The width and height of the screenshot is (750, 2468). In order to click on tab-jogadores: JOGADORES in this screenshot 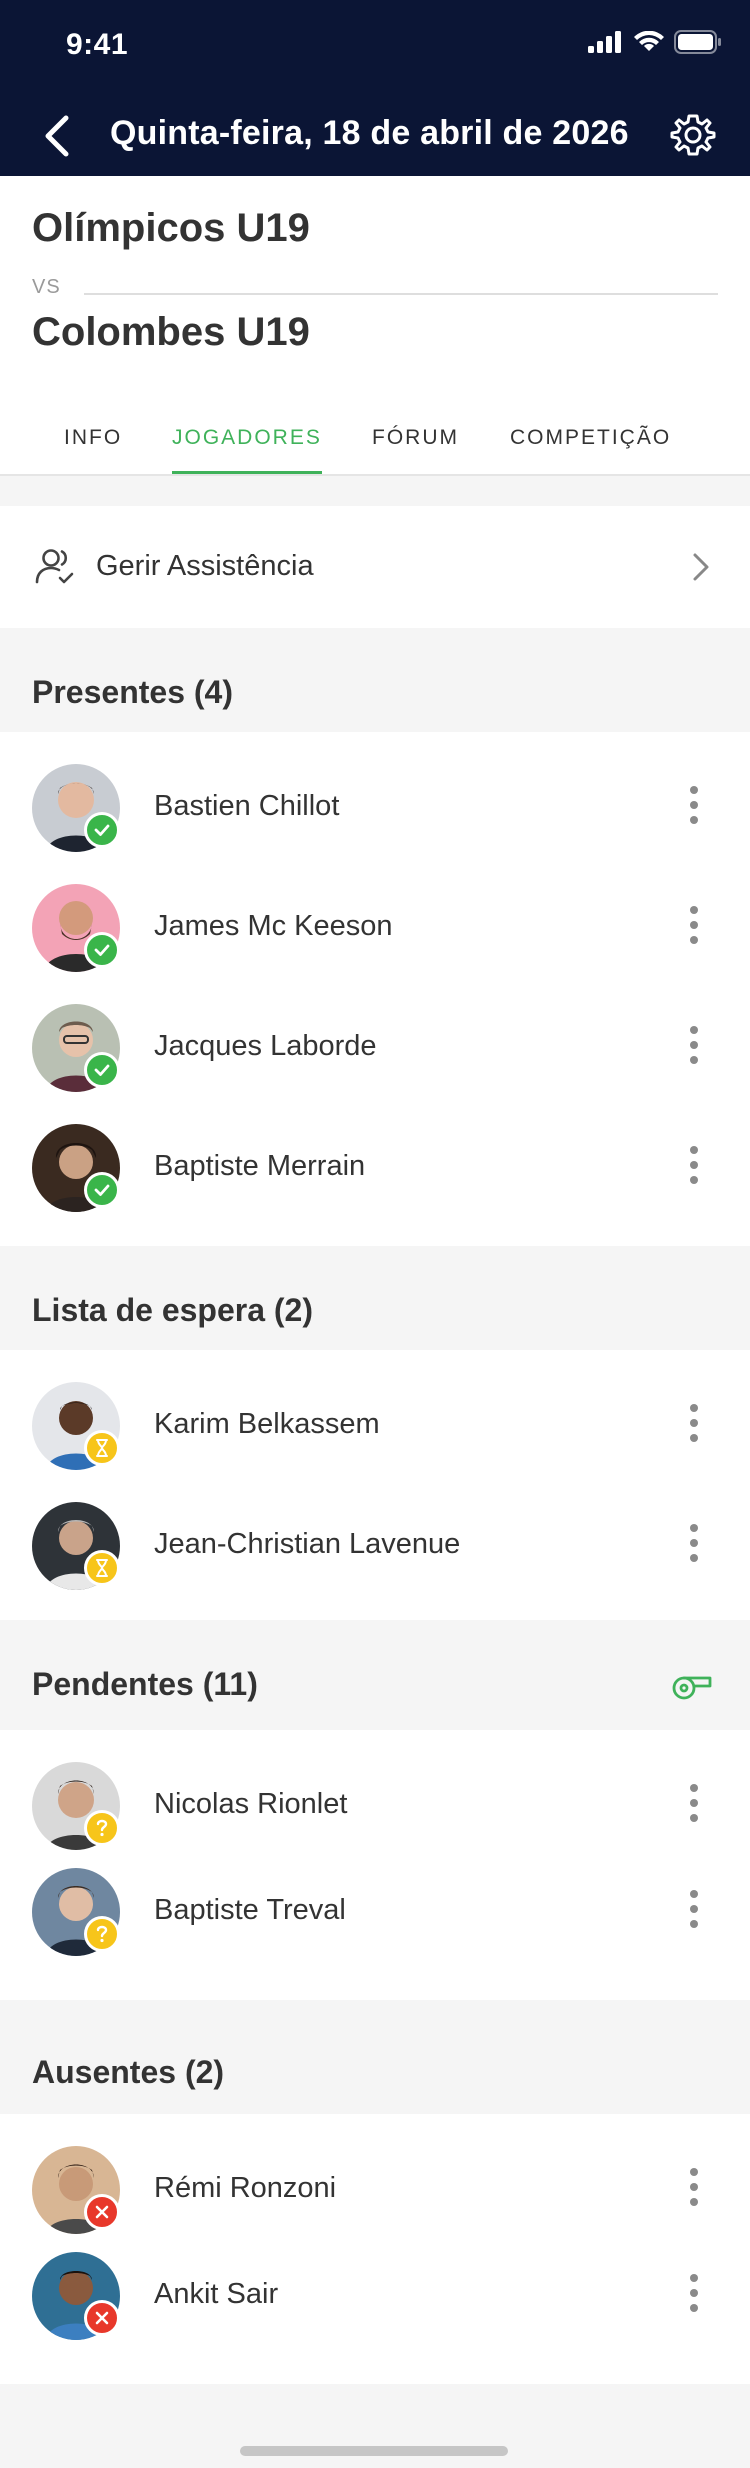, I will do `click(247, 450)`.